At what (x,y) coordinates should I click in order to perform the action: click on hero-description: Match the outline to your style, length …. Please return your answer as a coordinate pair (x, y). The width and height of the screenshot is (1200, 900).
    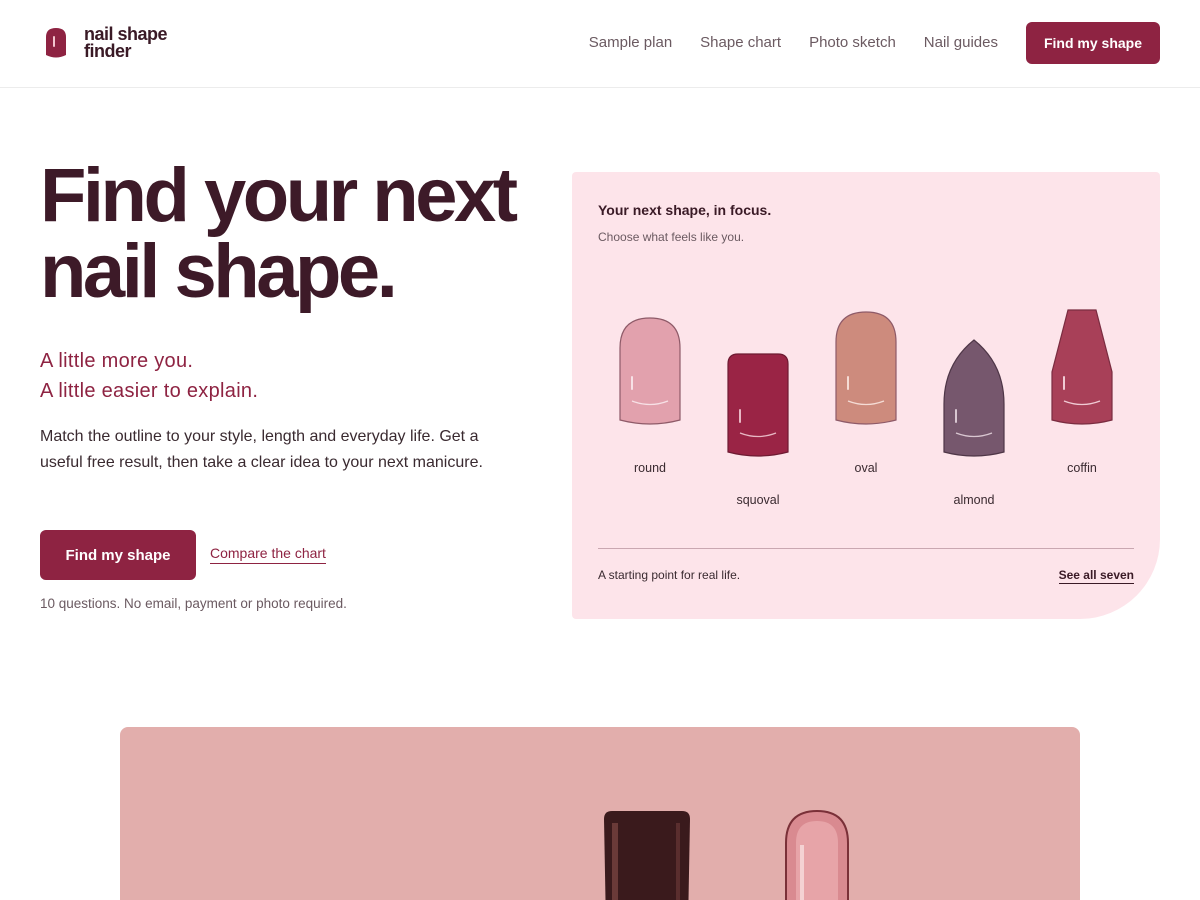
    Looking at the image, I should click on (261, 449).